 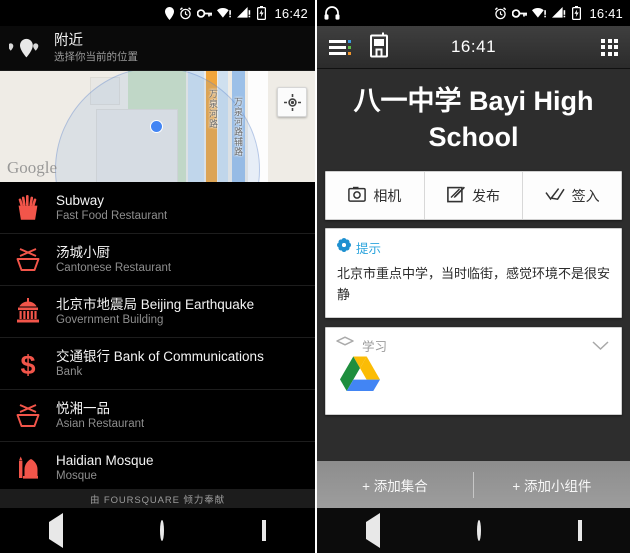 What do you see at coordinates (224, 13) in the screenshot?
I see `wifi-alert-icon` at bounding box center [224, 13].